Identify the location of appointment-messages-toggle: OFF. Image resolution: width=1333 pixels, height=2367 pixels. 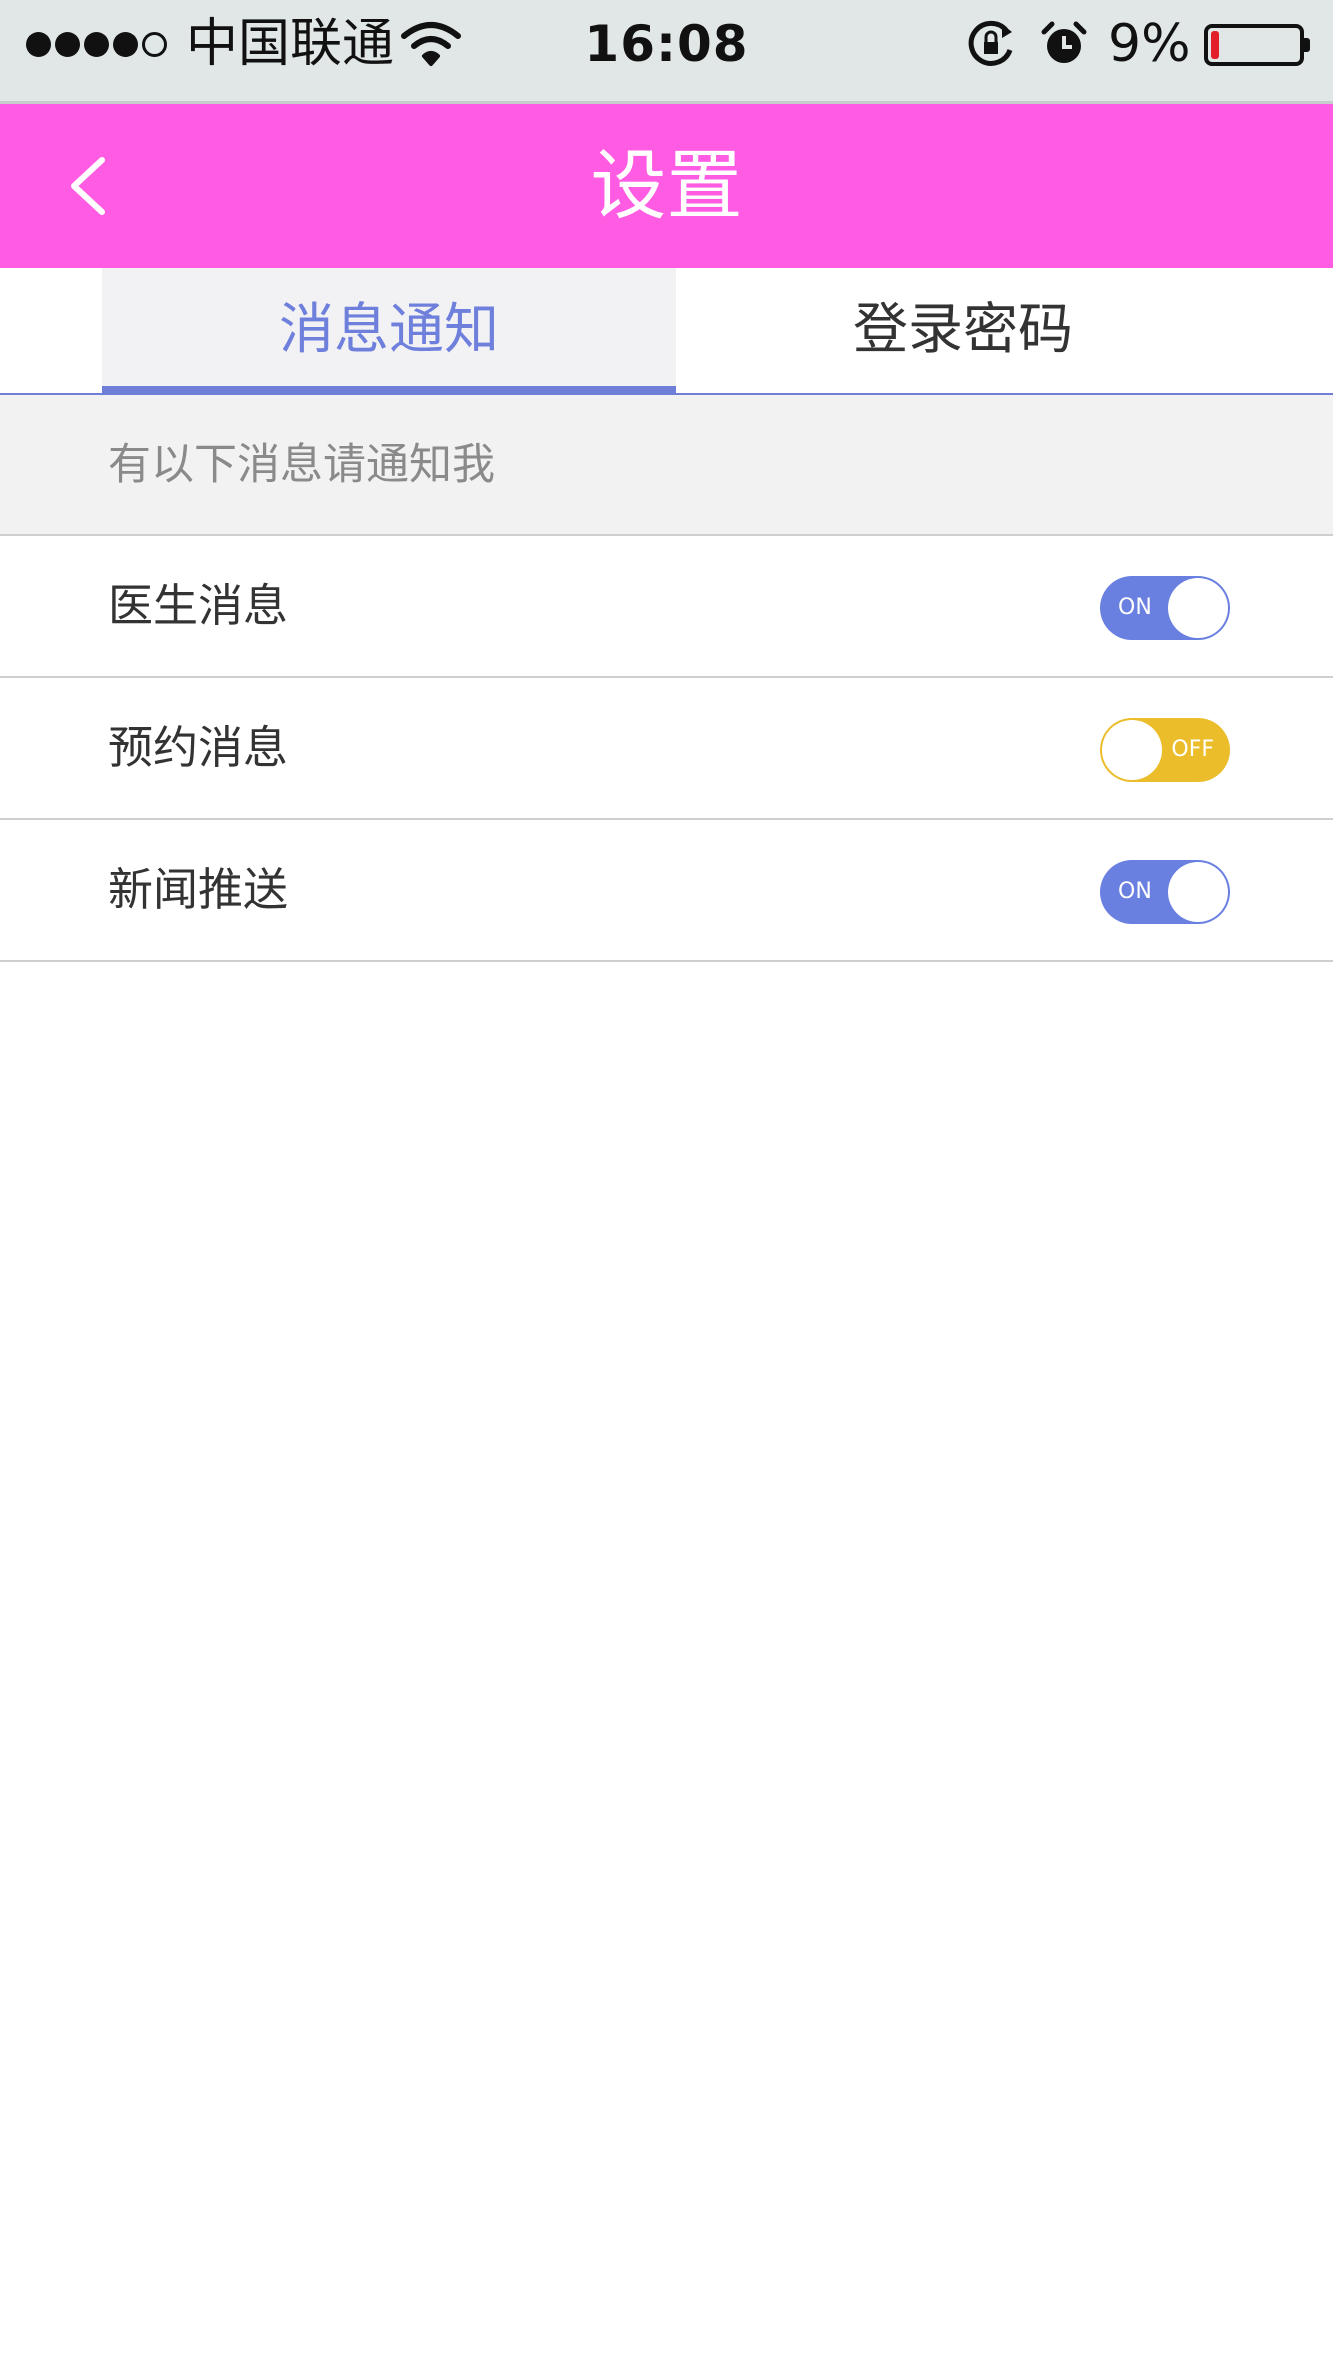
(1165, 750).